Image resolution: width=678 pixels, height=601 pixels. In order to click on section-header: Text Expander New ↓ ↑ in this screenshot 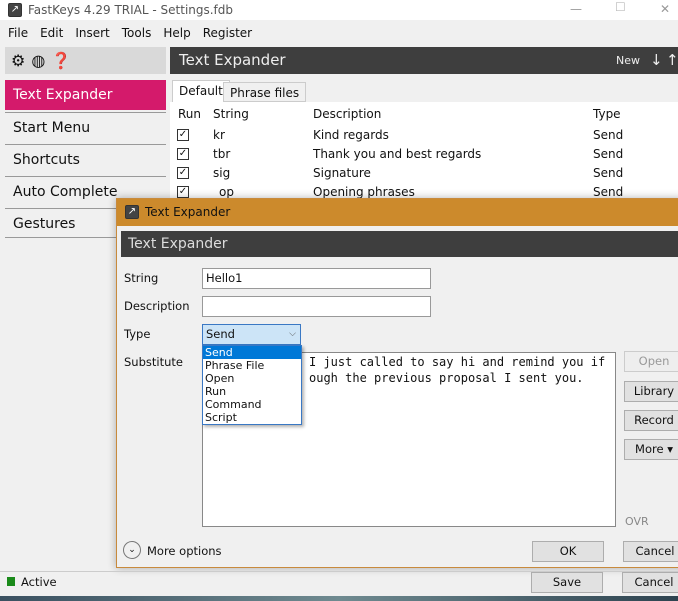, I will do `click(424, 60)`.